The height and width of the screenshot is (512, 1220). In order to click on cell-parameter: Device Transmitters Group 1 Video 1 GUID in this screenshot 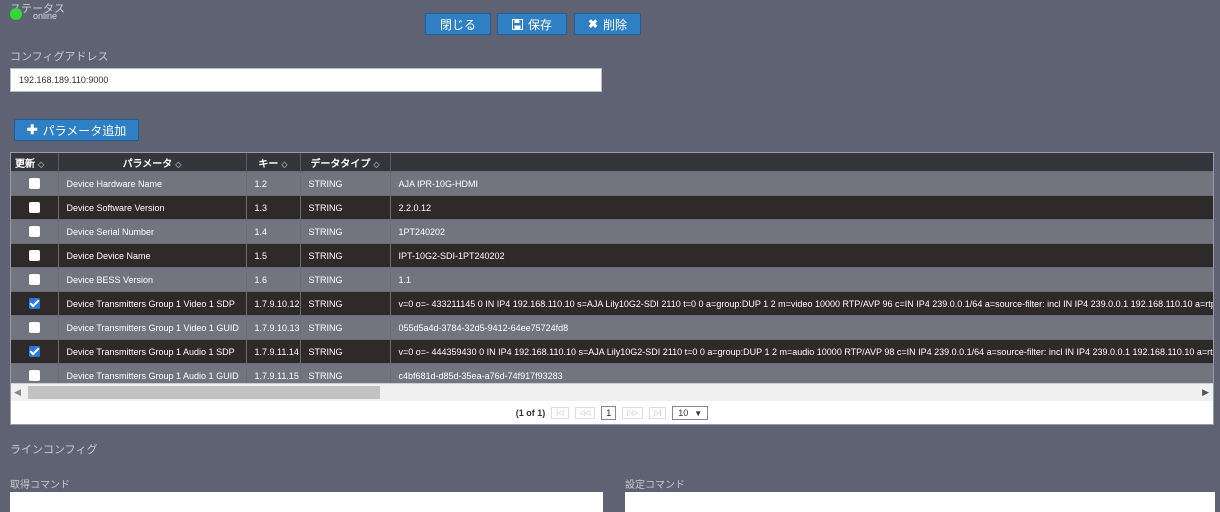, I will do `click(152, 327)`.